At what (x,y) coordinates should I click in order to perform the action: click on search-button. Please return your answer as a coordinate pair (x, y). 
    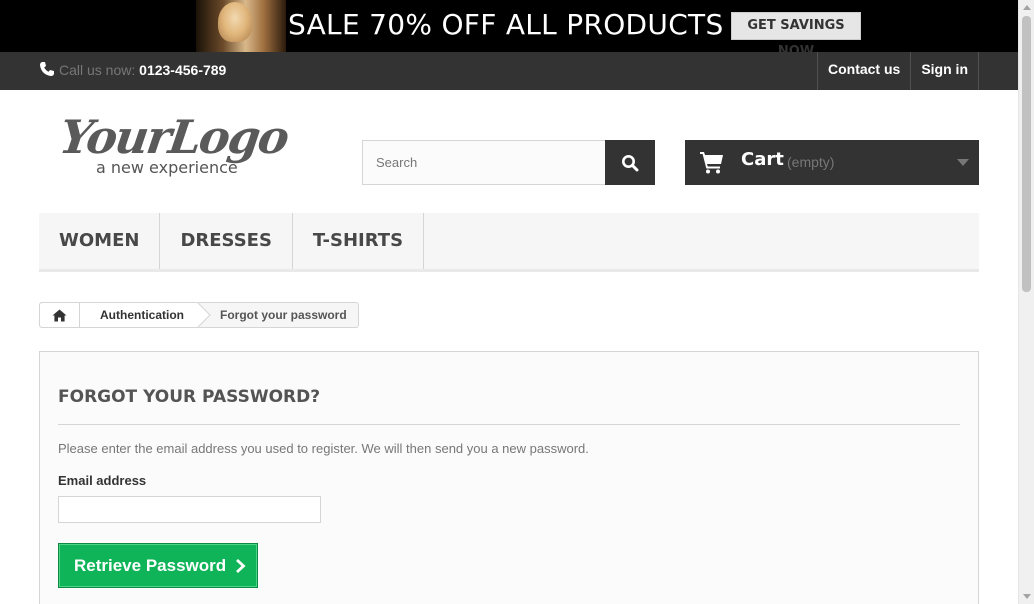
    Looking at the image, I should click on (630, 162).